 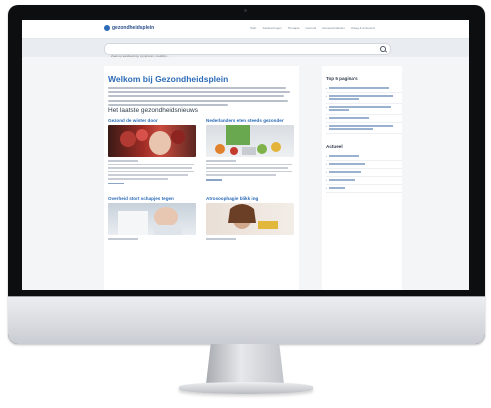 I want to click on nav-item-aandoeningen: Aandoeningen, so click(x=271, y=28).